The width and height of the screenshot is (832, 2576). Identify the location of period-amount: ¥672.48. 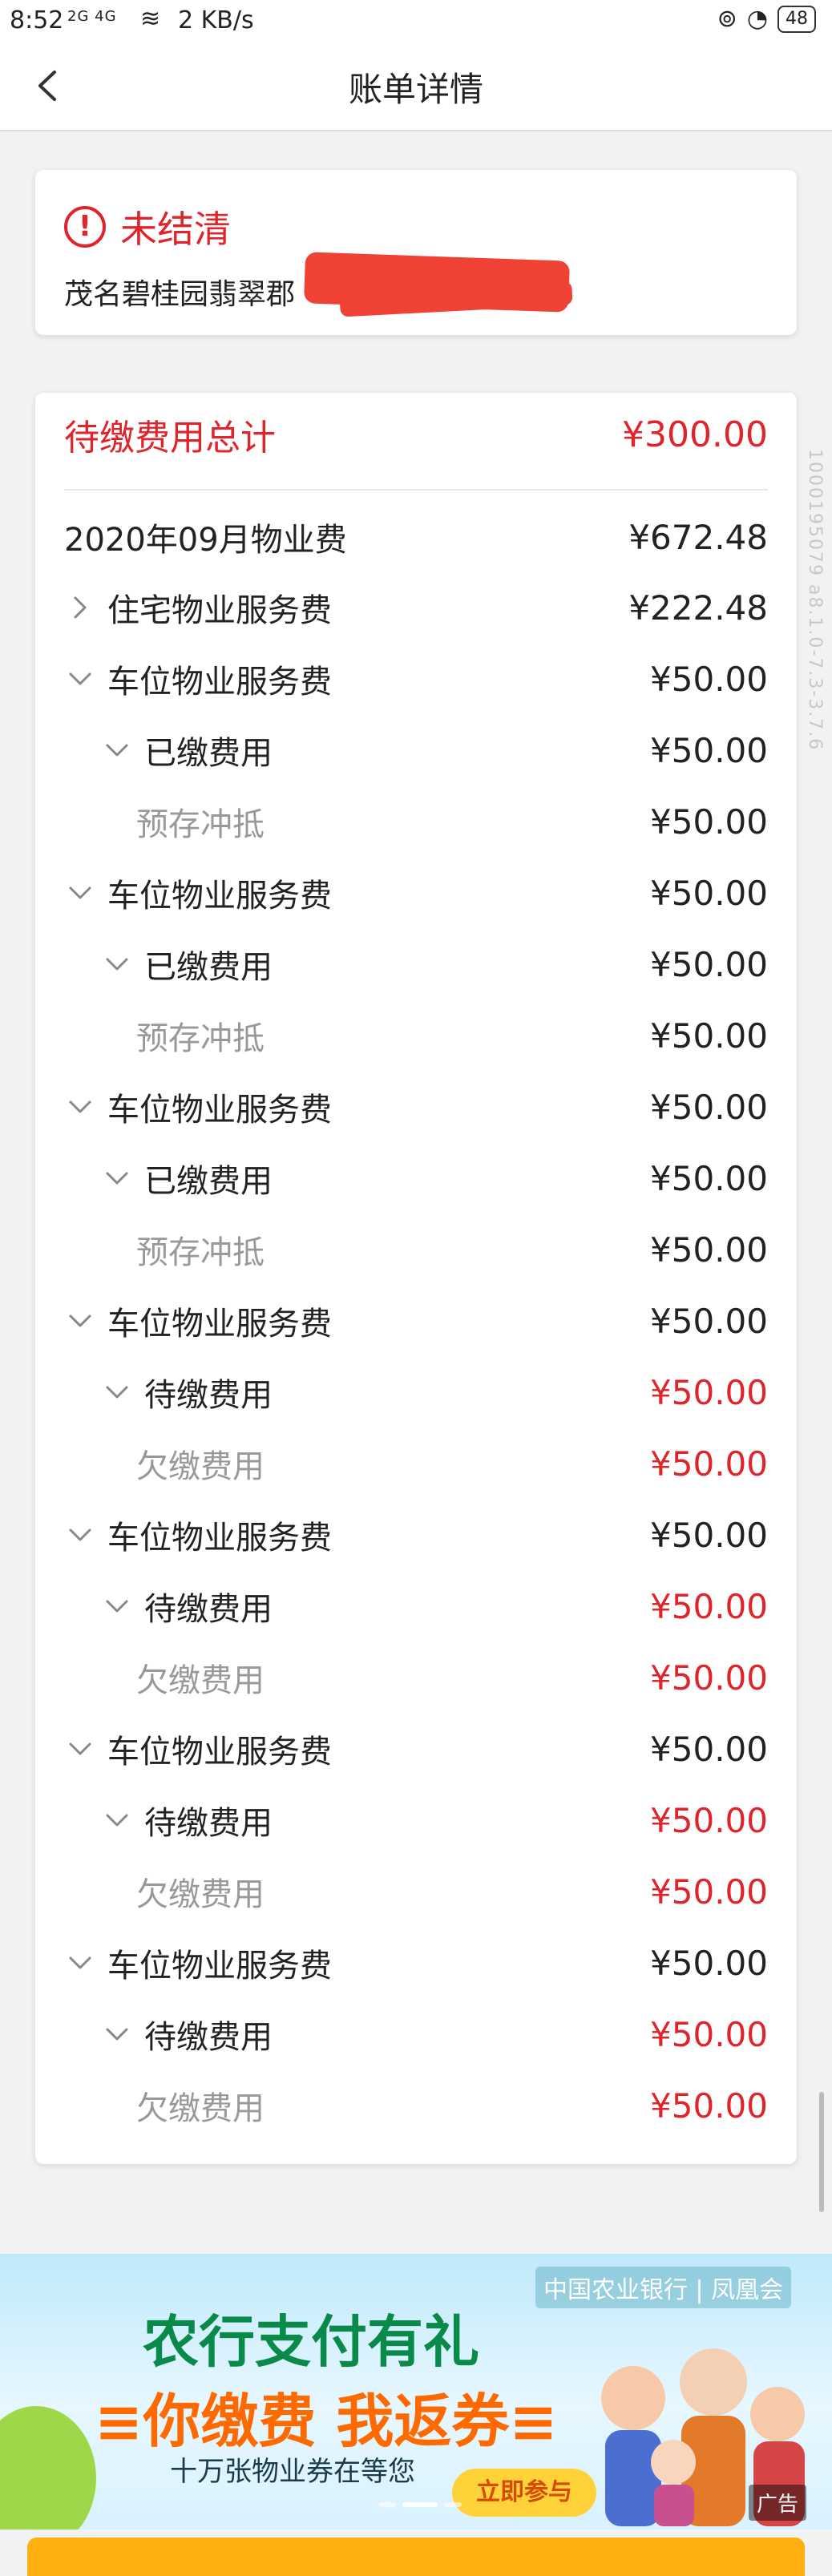
(698, 537).